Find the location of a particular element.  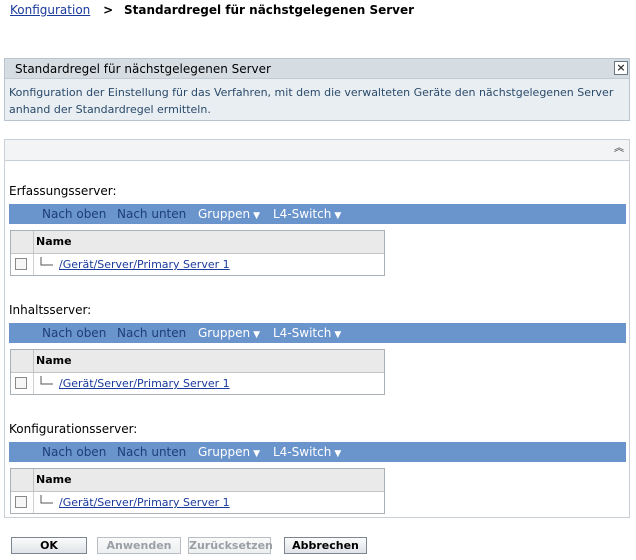

server-table-inhaltsserver: Name /Gerät/Server/Primary Server 1 is located at coordinates (197, 372).